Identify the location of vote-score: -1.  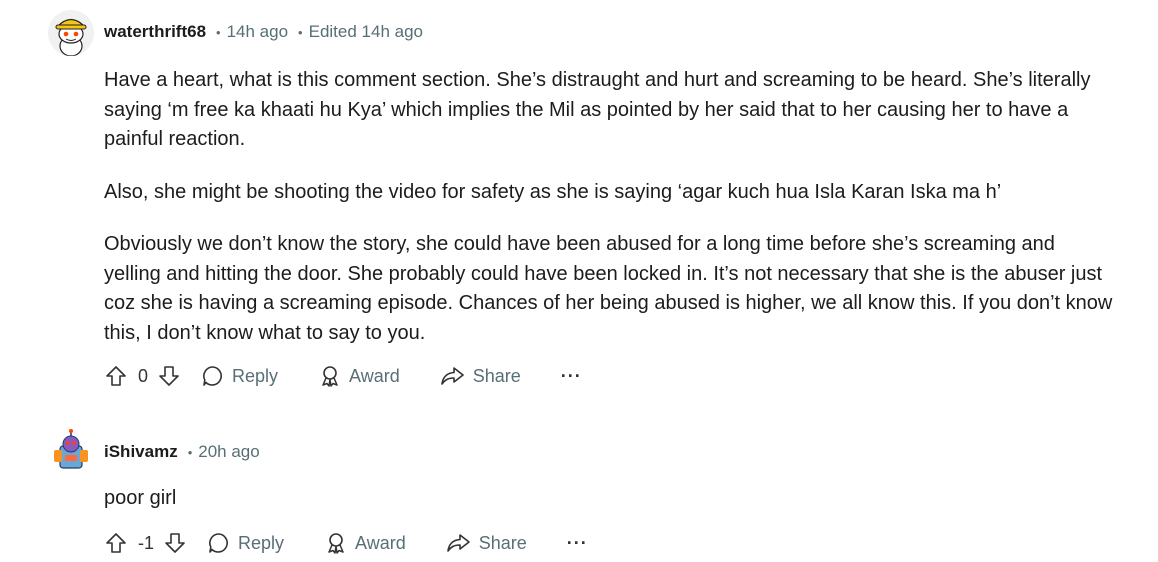
(146, 542).